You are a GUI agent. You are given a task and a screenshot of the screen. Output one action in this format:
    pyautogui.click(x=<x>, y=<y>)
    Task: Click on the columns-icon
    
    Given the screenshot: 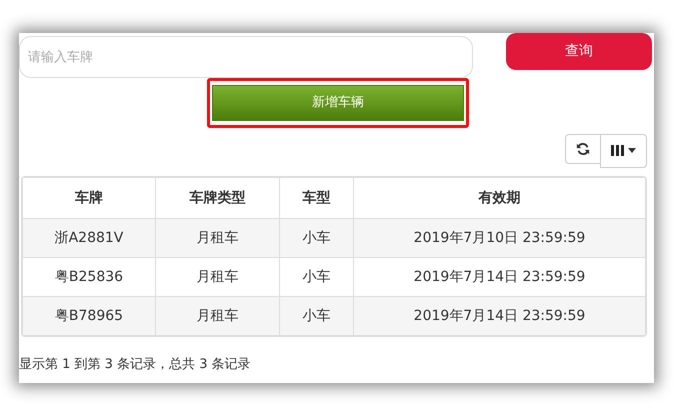 What is the action you would take?
    pyautogui.click(x=617, y=150)
    